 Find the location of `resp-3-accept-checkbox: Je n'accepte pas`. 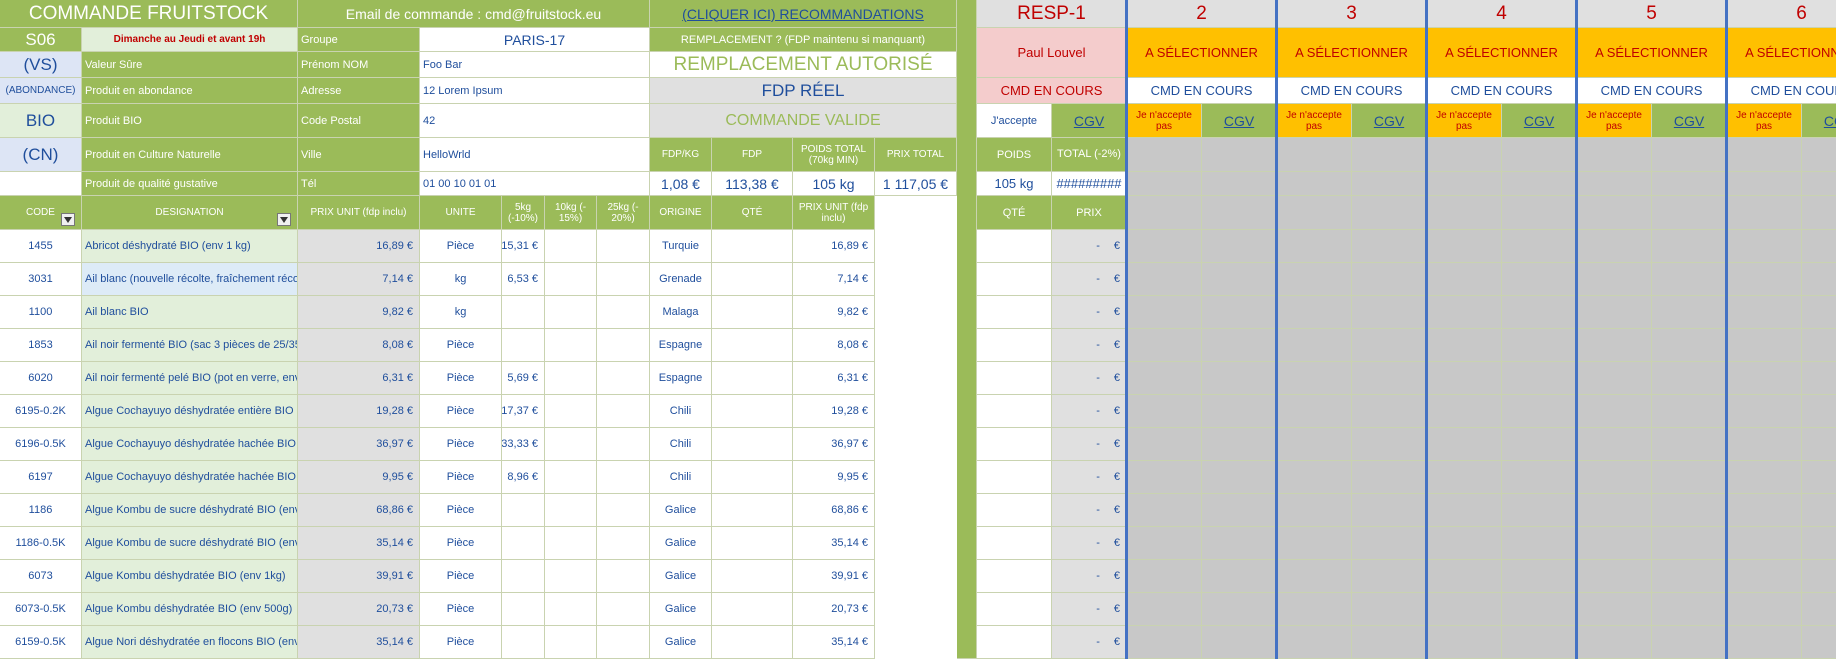

resp-3-accept-checkbox: Je n'accepte pas is located at coordinates (1314, 121).